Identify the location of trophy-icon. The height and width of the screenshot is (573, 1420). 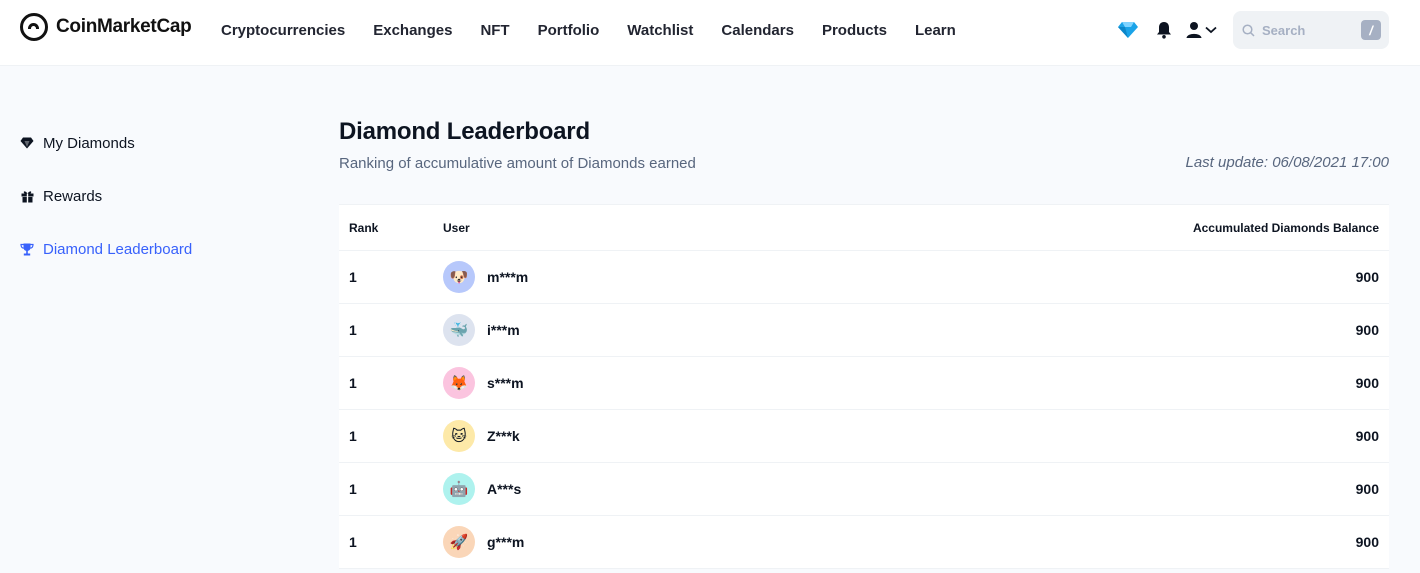
(27, 249).